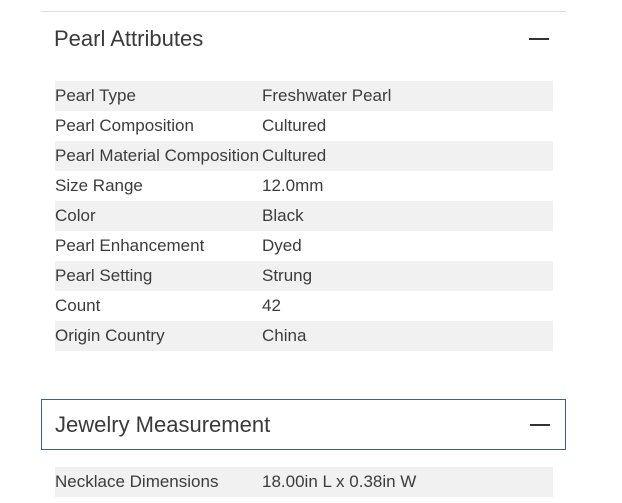 The image size is (622, 503). I want to click on attribute-label: Color, so click(158, 216).